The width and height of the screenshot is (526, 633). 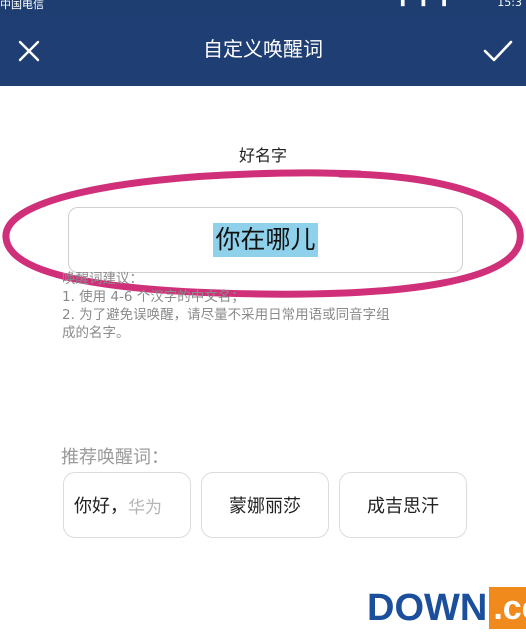 I want to click on recommend-chip-nihao-huawei: 你好， 华为, so click(x=127, y=505).